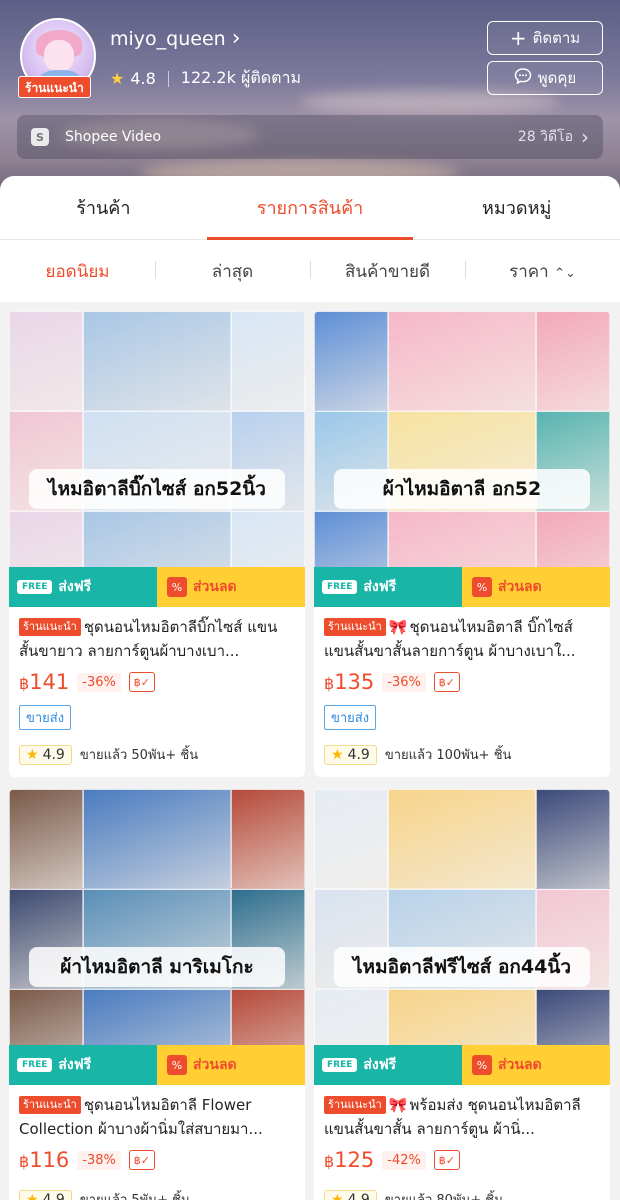  What do you see at coordinates (143, 78) in the screenshot?
I see `shop-rating: 4.8` at bounding box center [143, 78].